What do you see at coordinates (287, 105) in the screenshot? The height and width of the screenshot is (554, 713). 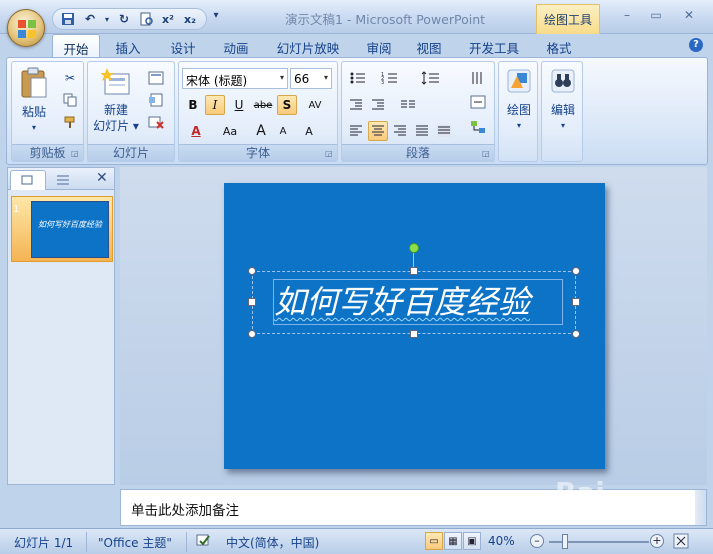 I see `text-shadow-button: S` at bounding box center [287, 105].